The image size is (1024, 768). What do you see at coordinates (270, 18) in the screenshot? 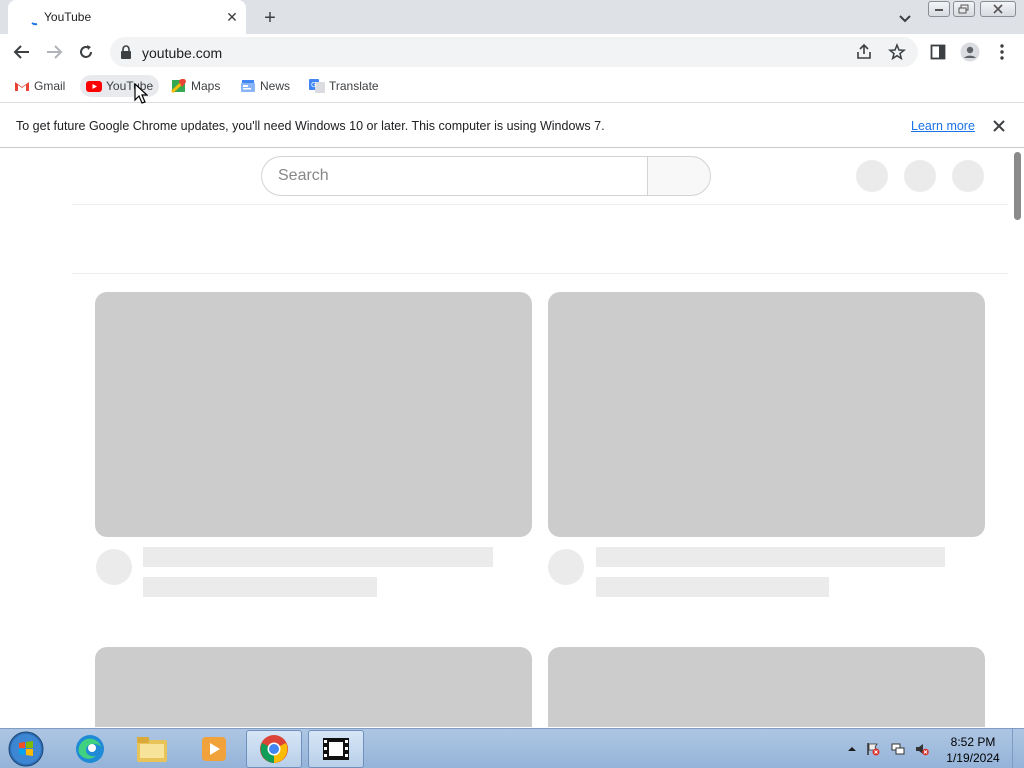
I see `new-tab-button: +` at bounding box center [270, 18].